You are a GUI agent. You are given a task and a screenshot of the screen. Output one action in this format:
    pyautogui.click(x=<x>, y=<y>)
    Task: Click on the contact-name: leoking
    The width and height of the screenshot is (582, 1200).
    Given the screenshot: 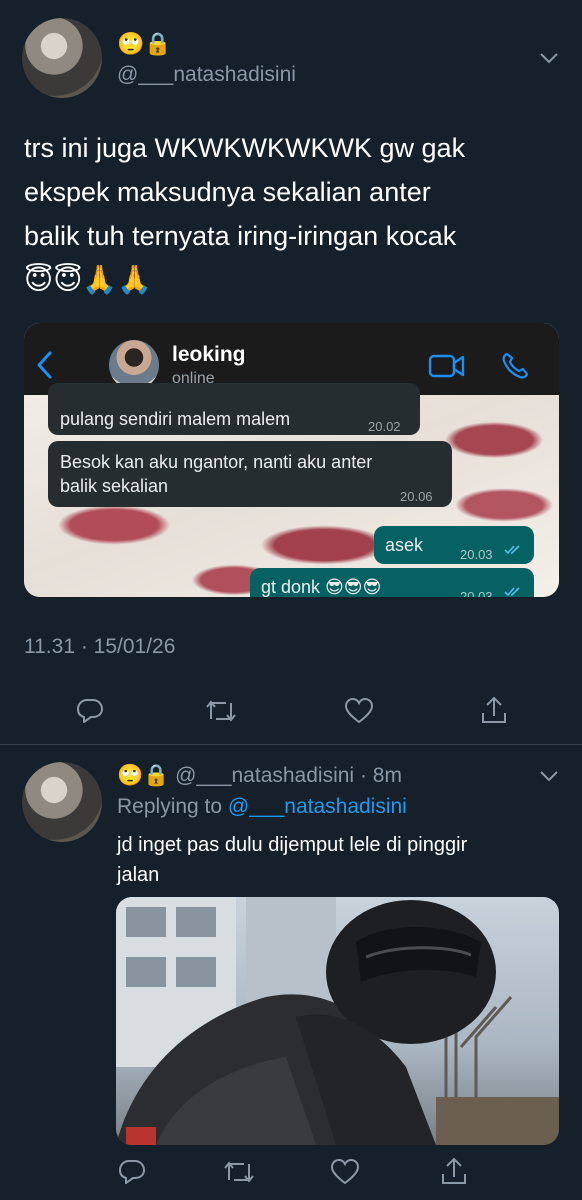 What is the action you would take?
    pyautogui.click(x=209, y=354)
    